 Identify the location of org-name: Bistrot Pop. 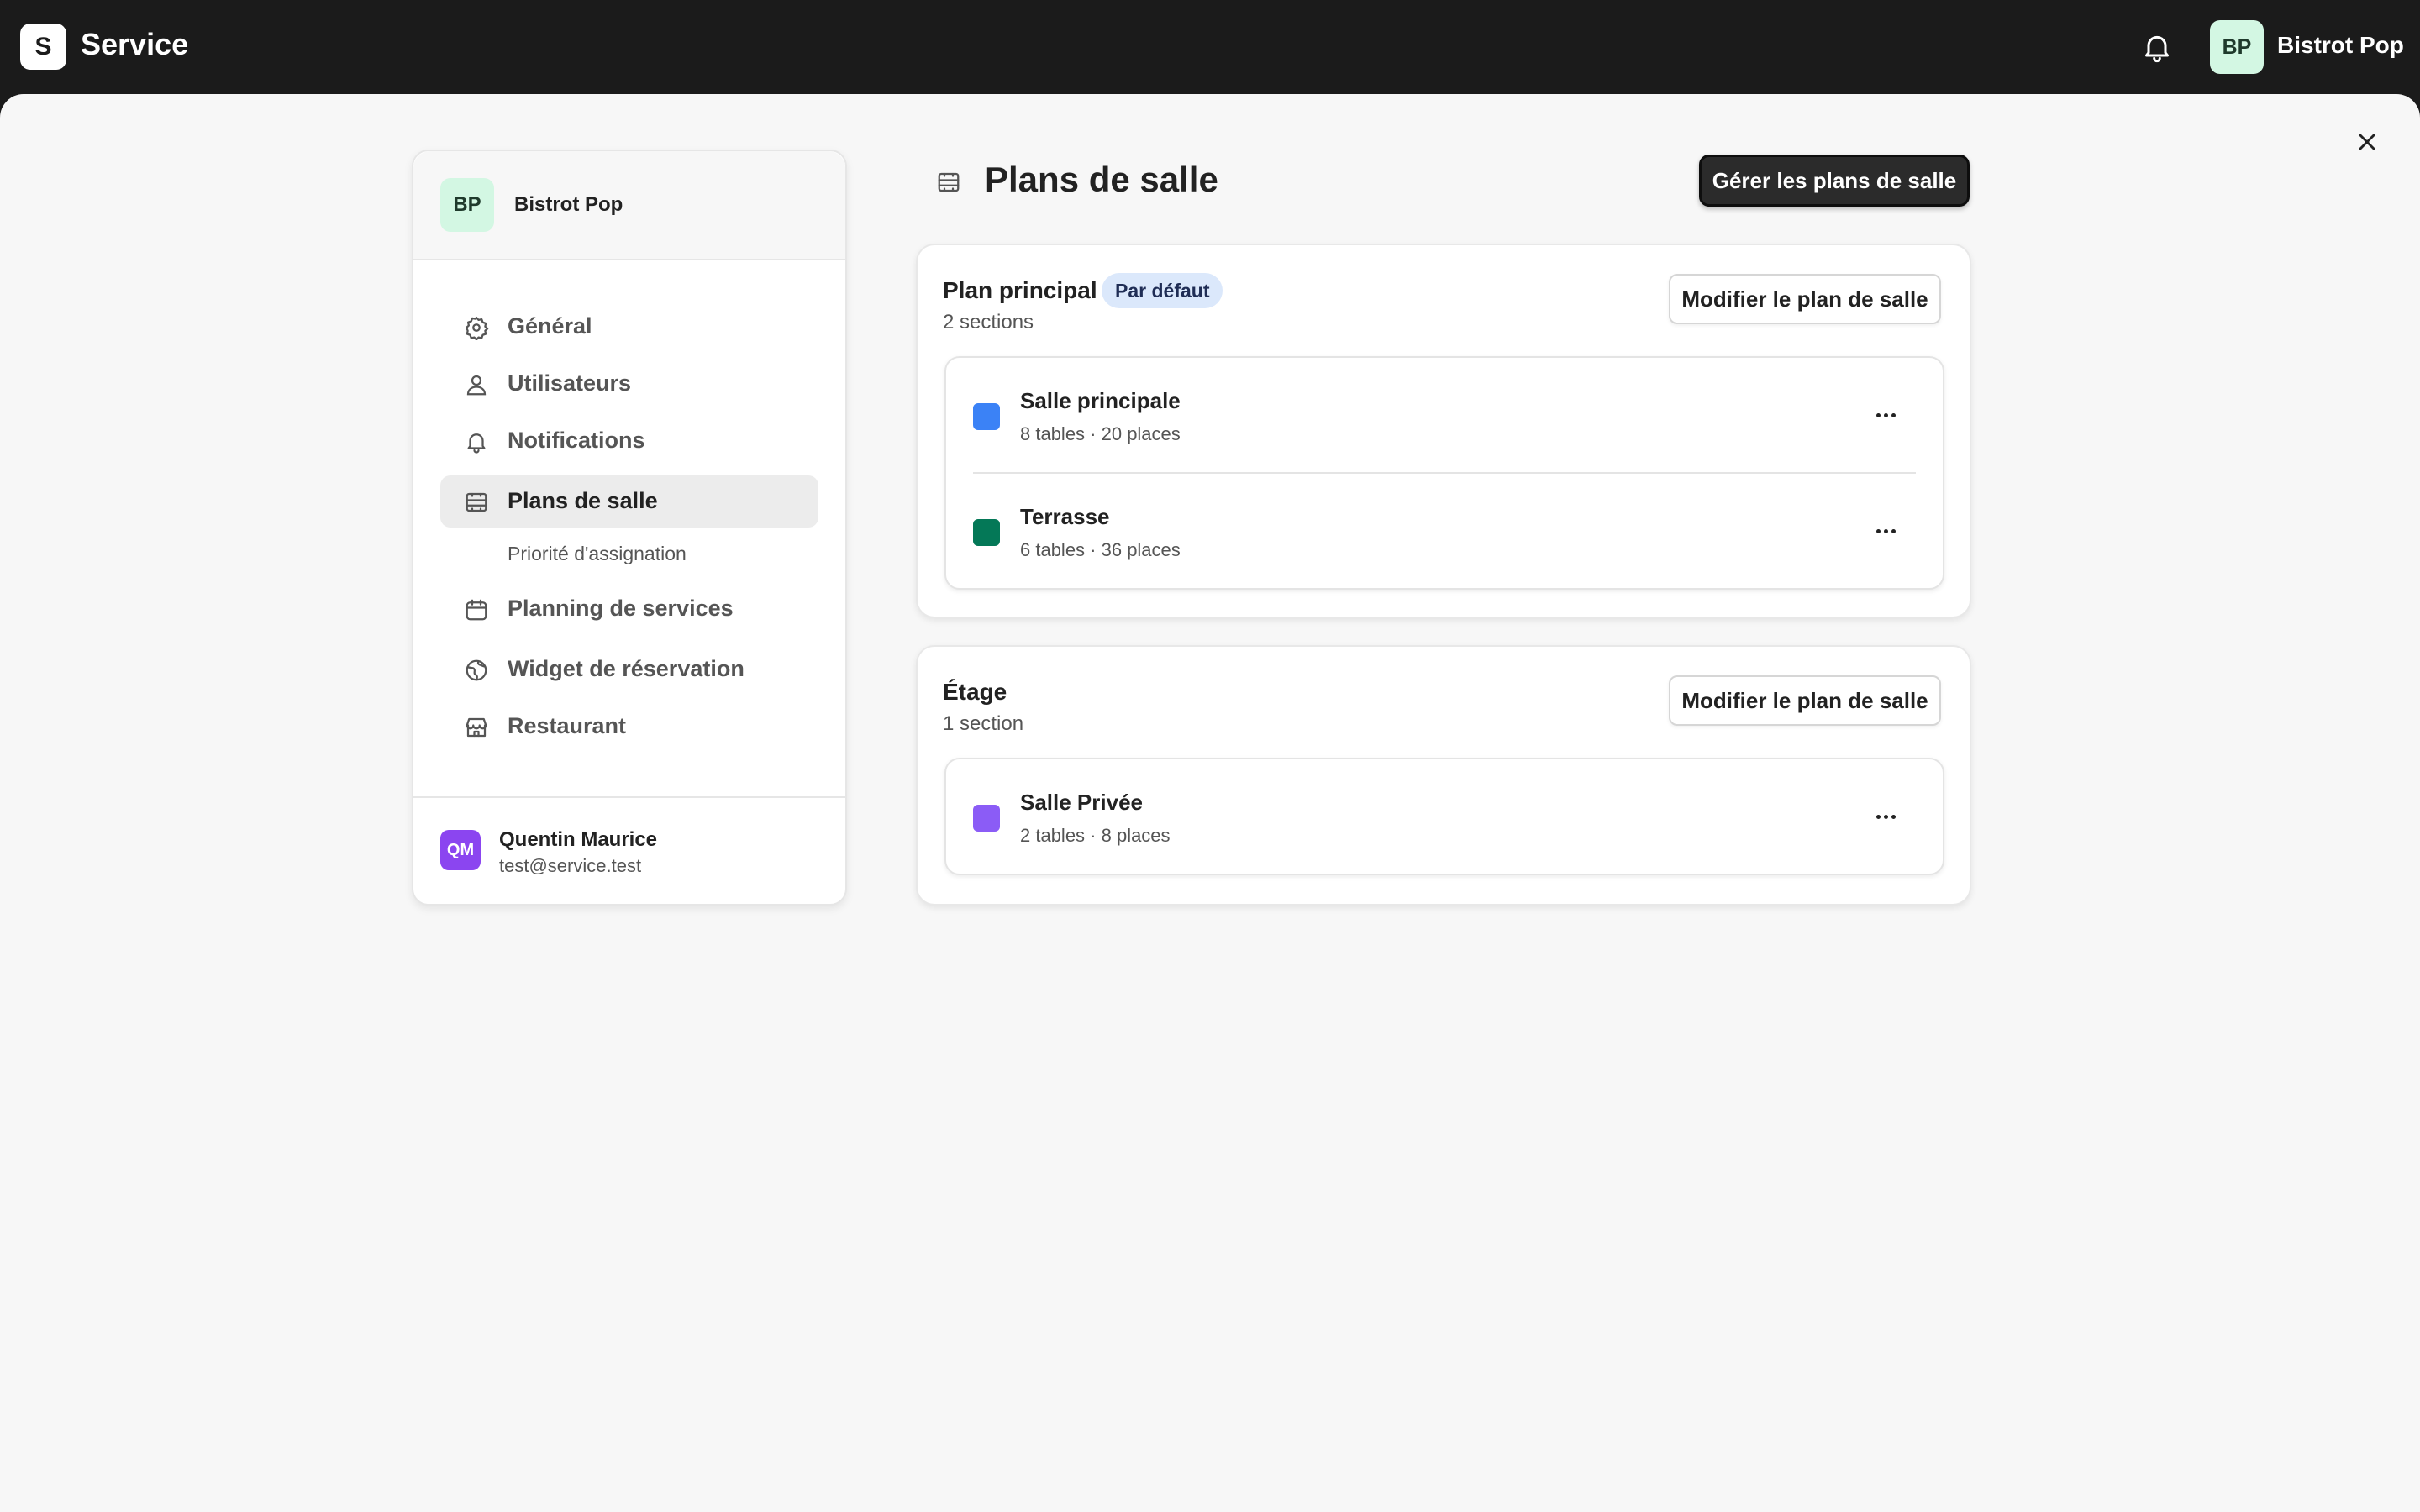
(568, 204).